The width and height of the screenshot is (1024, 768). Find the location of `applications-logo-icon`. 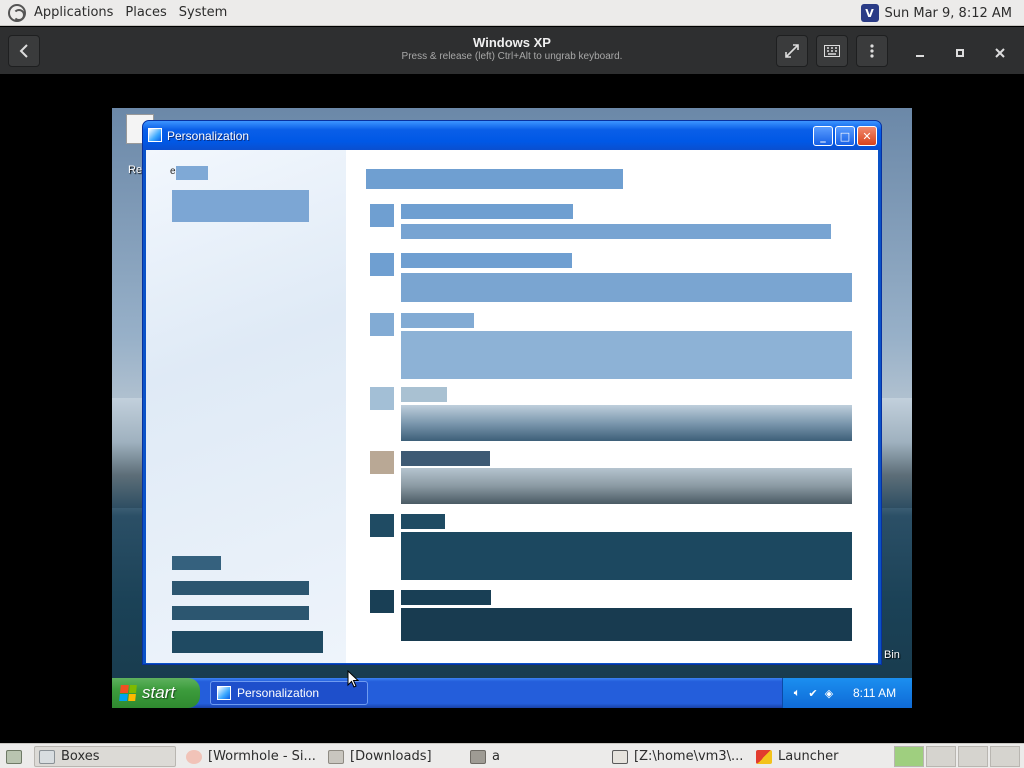

applications-logo-icon is located at coordinates (17, 12).